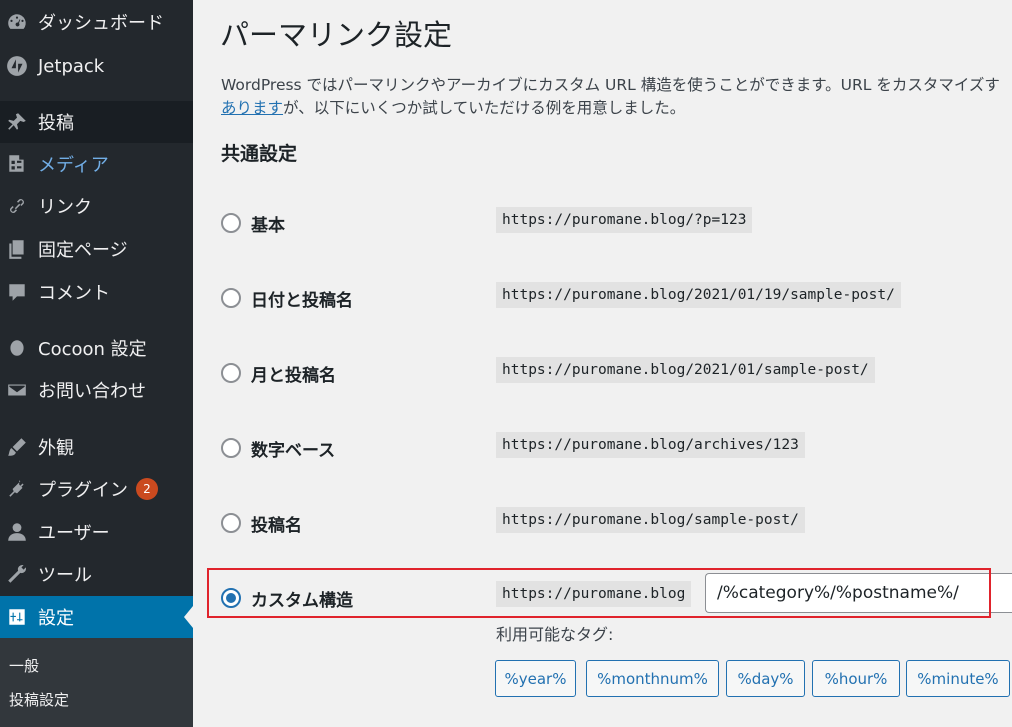  What do you see at coordinates (231, 523) in the screenshot?
I see `radio-post-name` at bounding box center [231, 523].